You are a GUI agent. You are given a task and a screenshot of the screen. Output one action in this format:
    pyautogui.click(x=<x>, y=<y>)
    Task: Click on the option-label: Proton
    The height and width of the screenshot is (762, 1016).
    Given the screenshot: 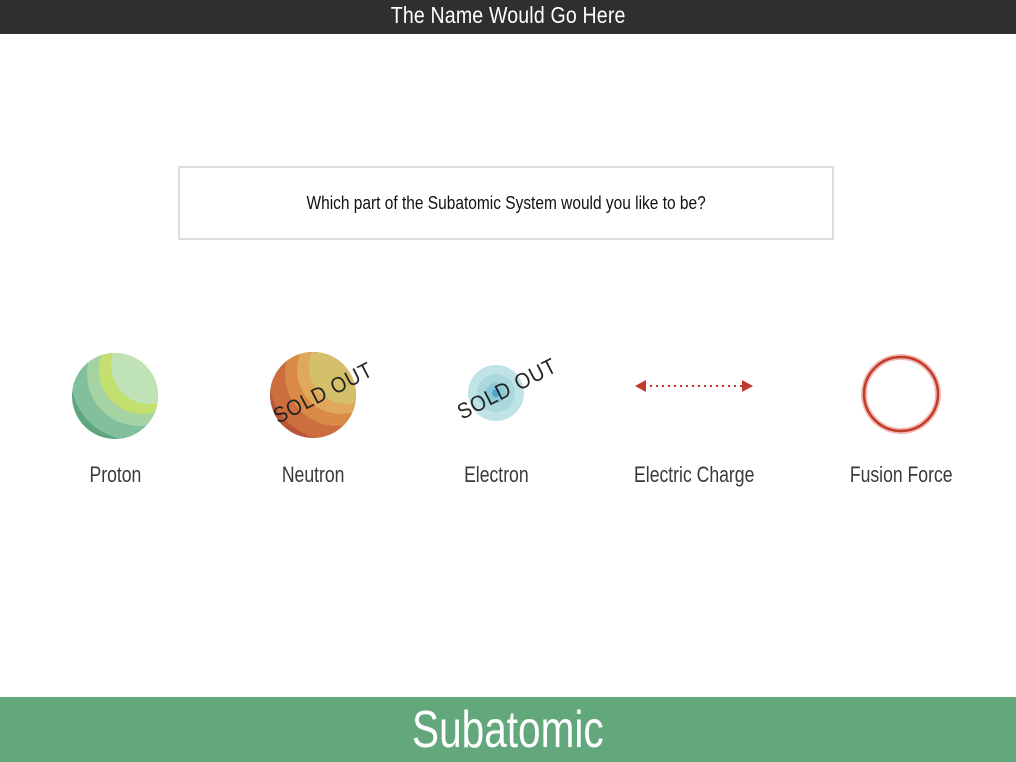 What is the action you would take?
    pyautogui.click(x=115, y=474)
    